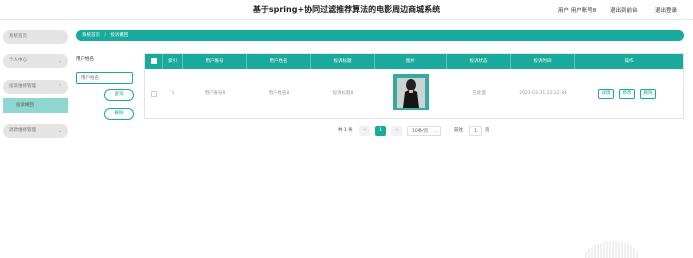  I want to click on cell-index: 1, so click(173, 93).